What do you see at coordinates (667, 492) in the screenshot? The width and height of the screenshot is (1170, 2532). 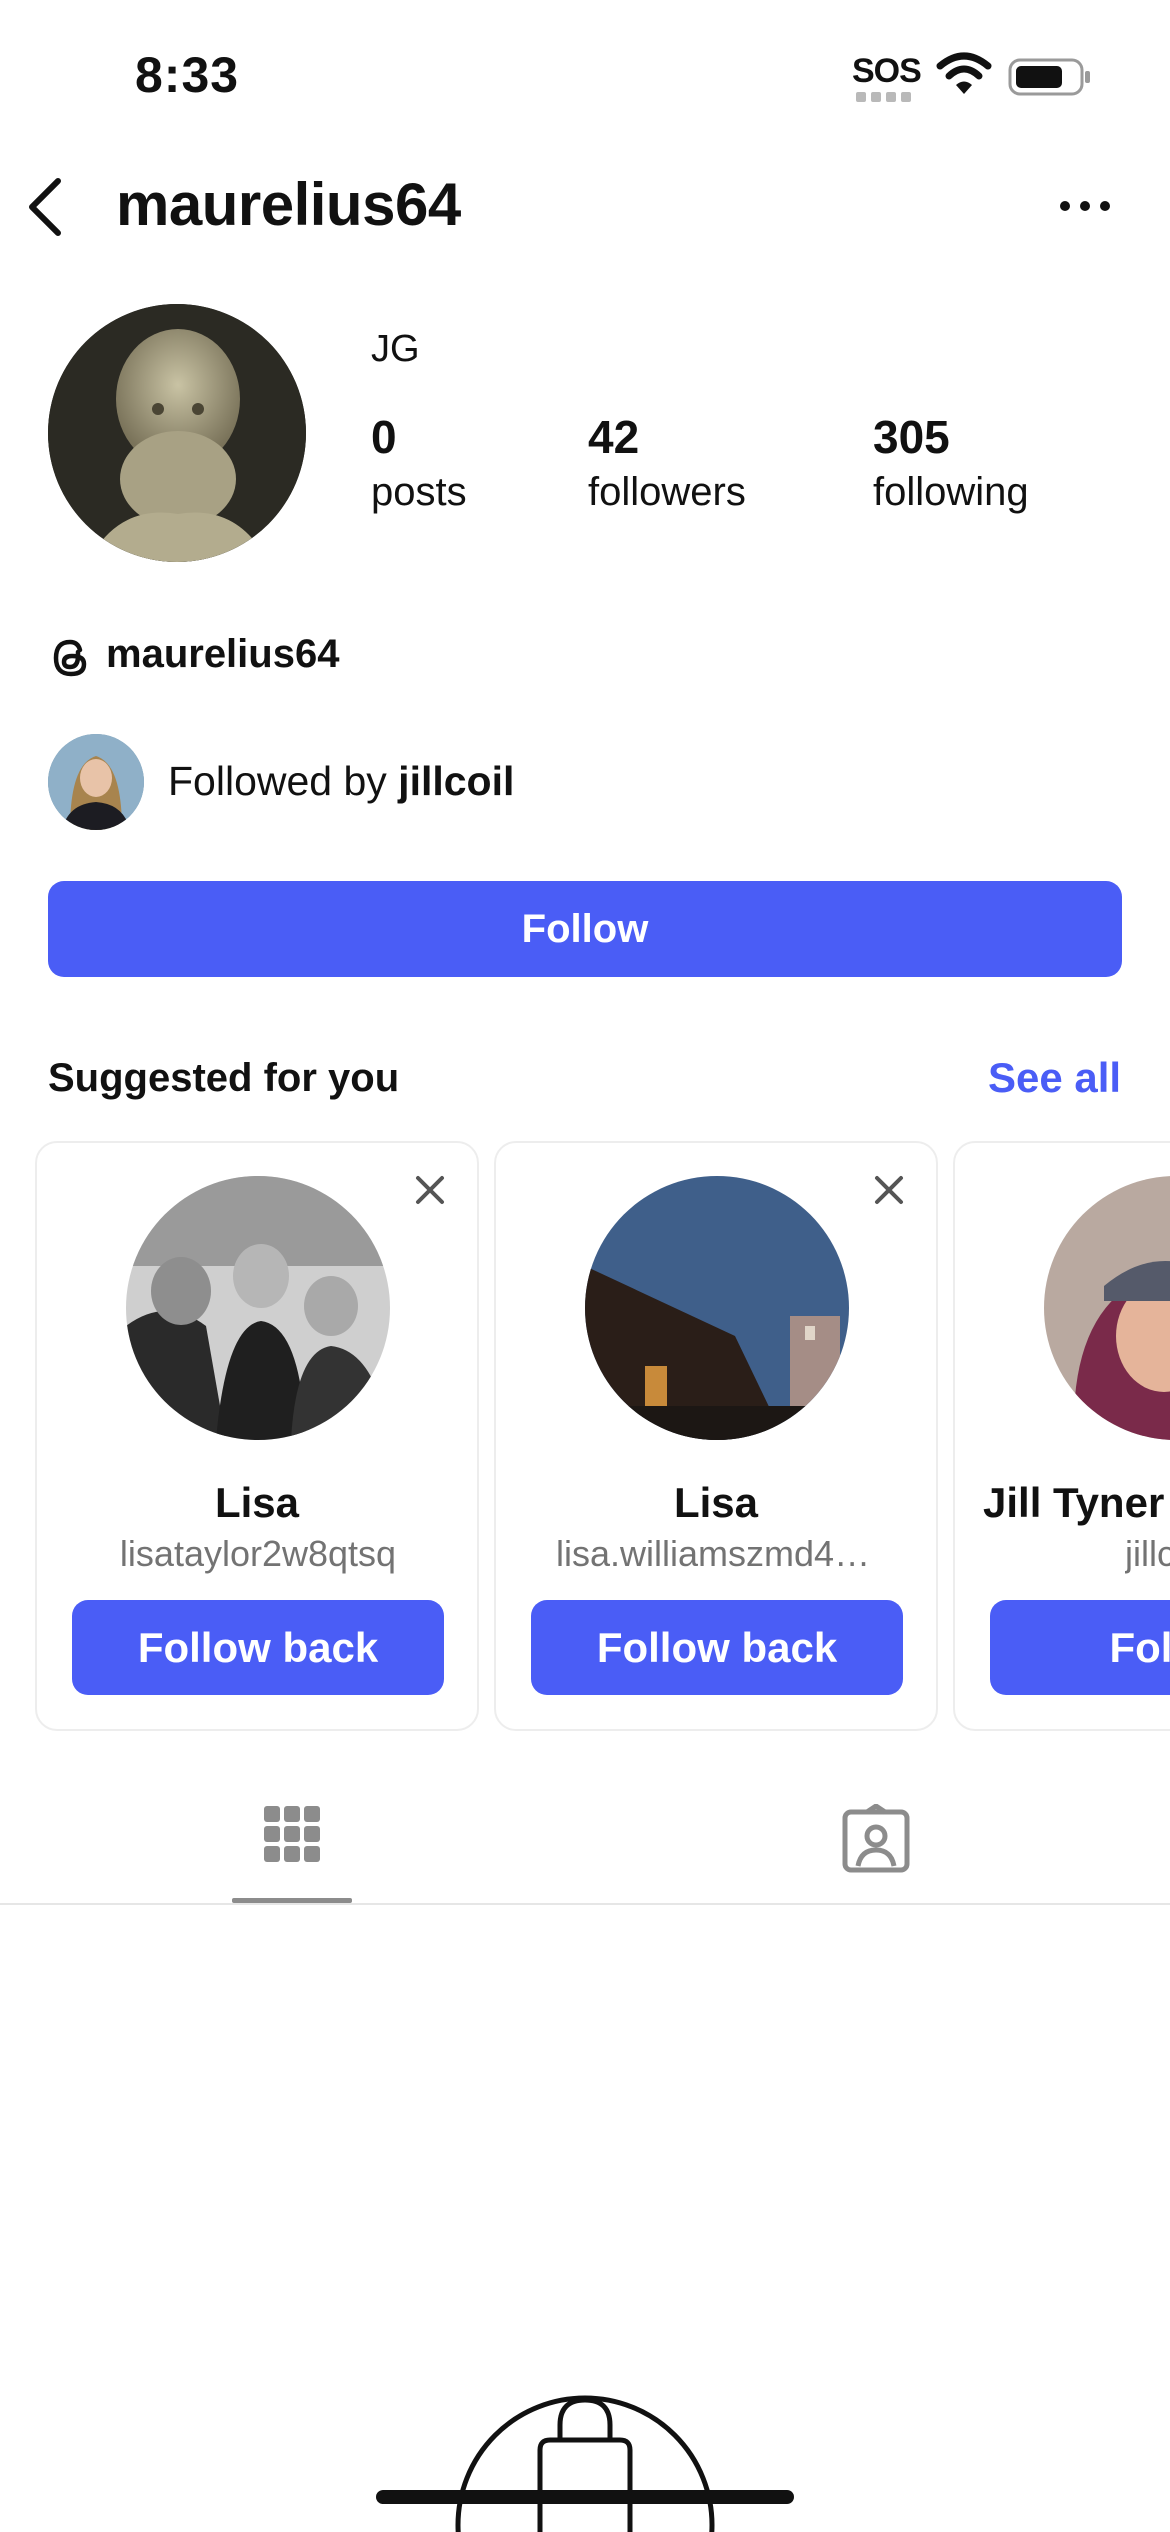 I see `followers-label: followers` at bounding box center [667, 492].